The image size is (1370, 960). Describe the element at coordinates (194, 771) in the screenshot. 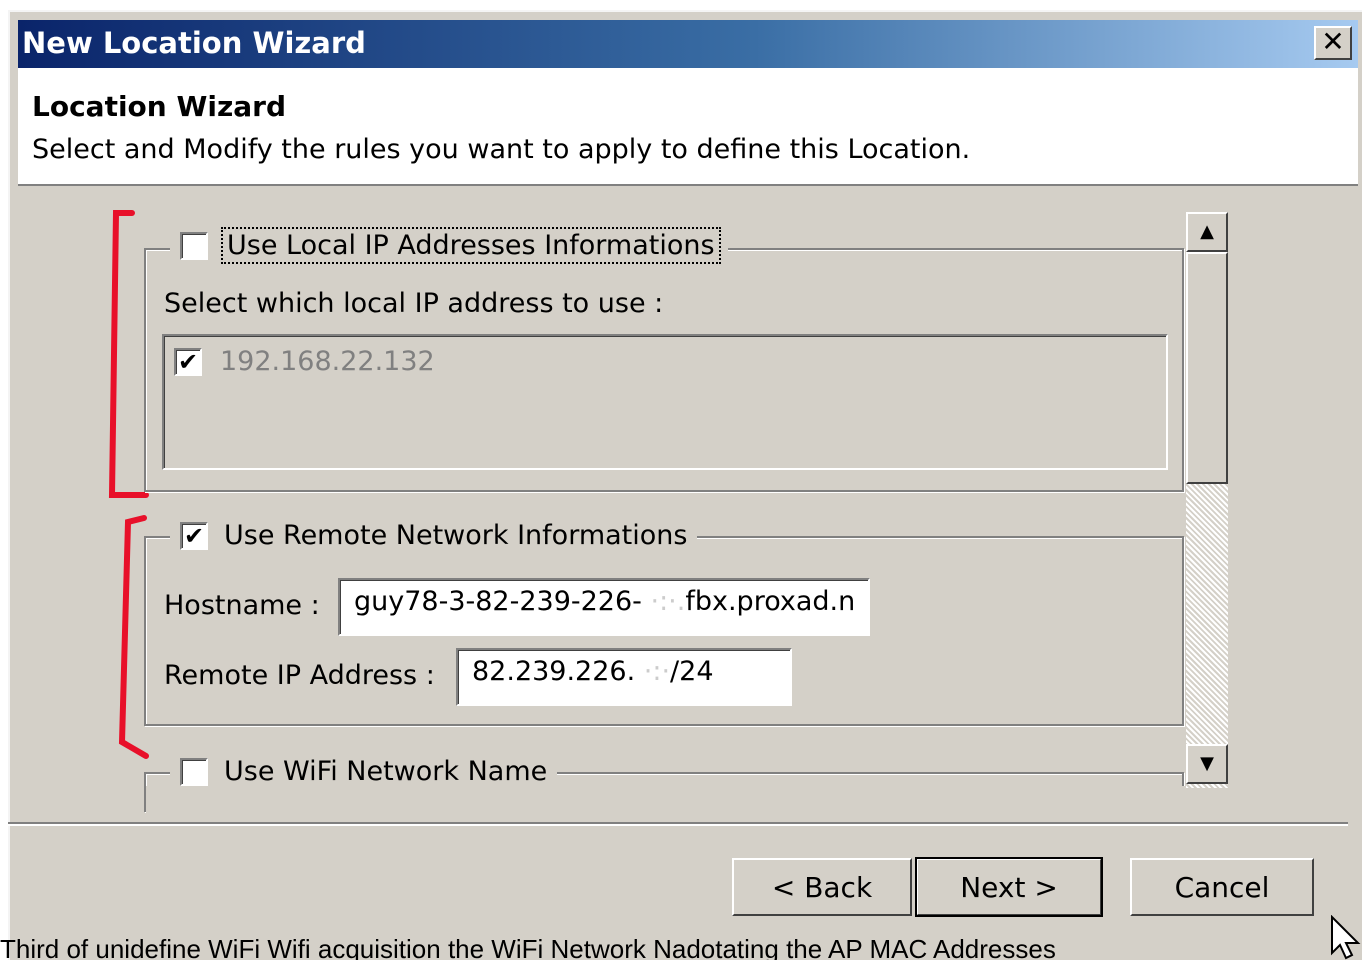

I see `wifi-checkbox` at that location.